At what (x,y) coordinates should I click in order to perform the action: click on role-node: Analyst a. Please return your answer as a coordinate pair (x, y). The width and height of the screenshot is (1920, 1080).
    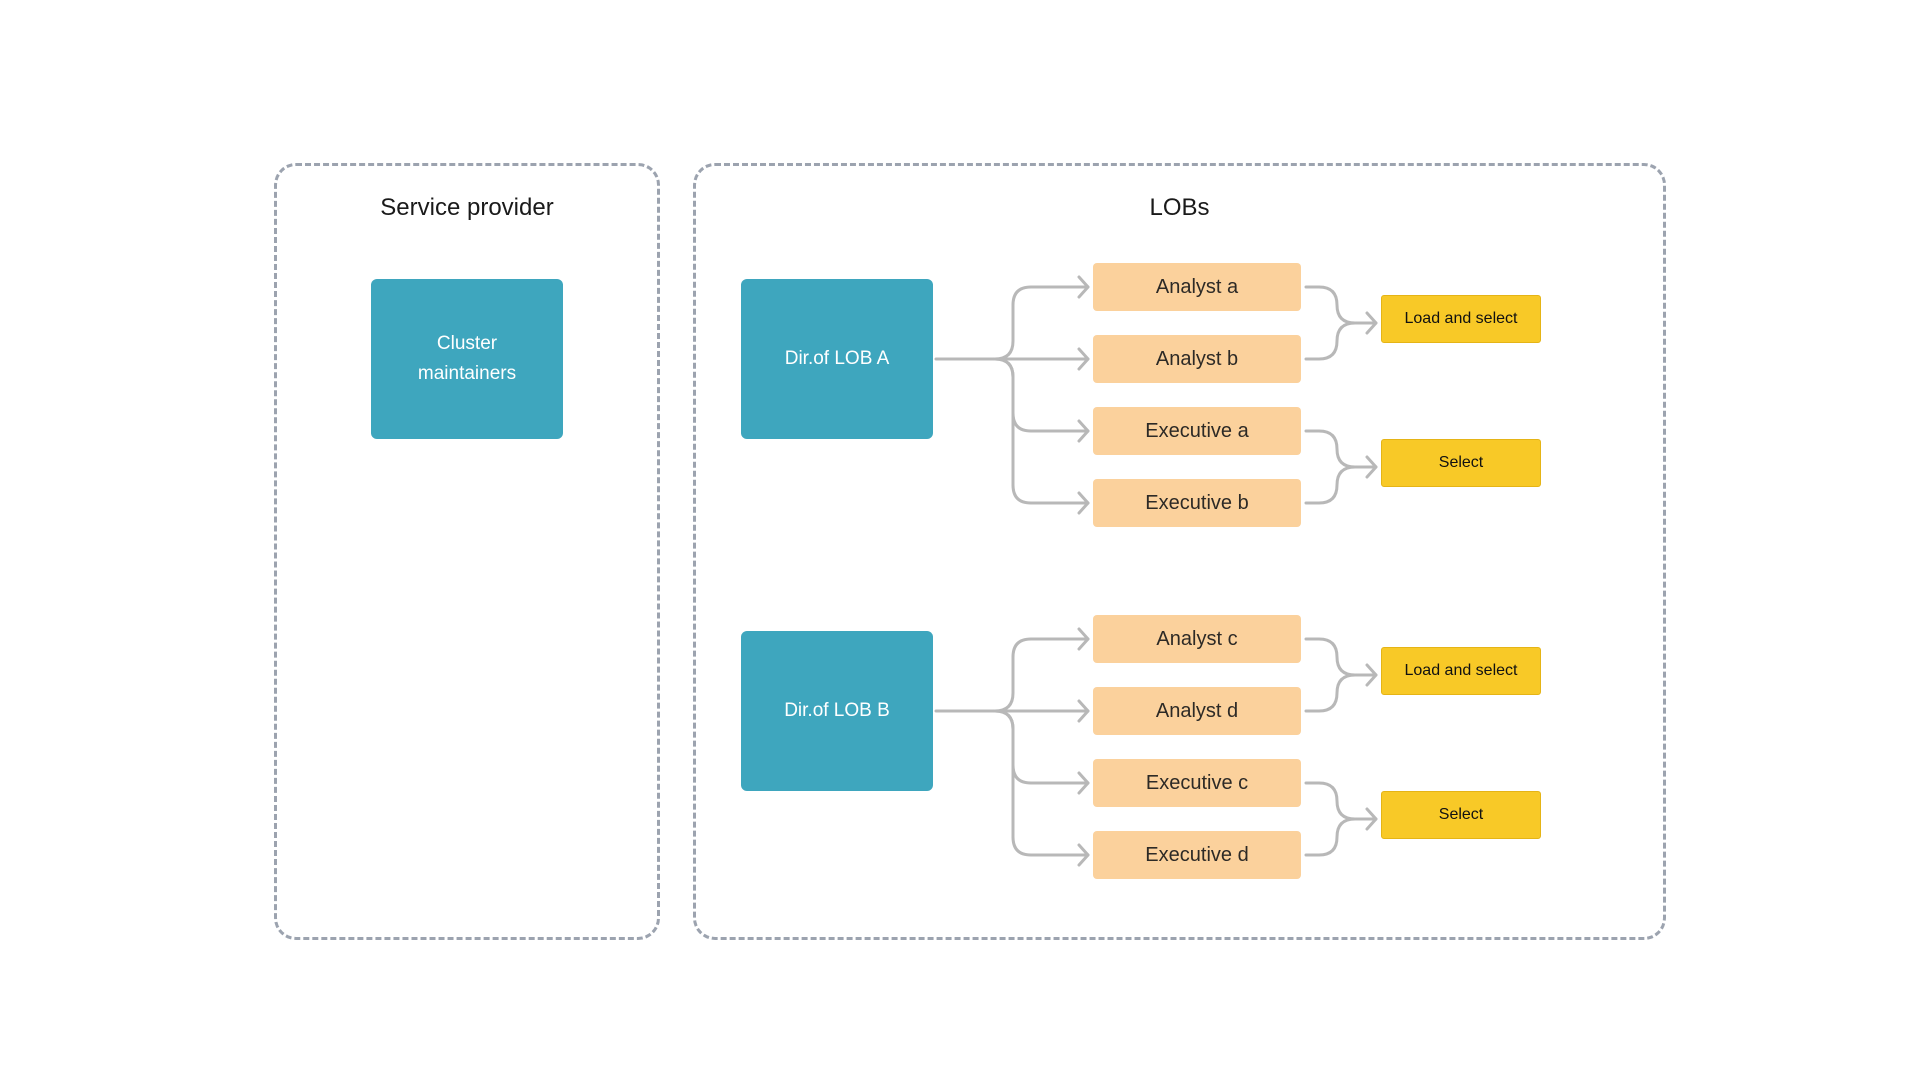
    Looking at the image, I should click on (1197, 287).